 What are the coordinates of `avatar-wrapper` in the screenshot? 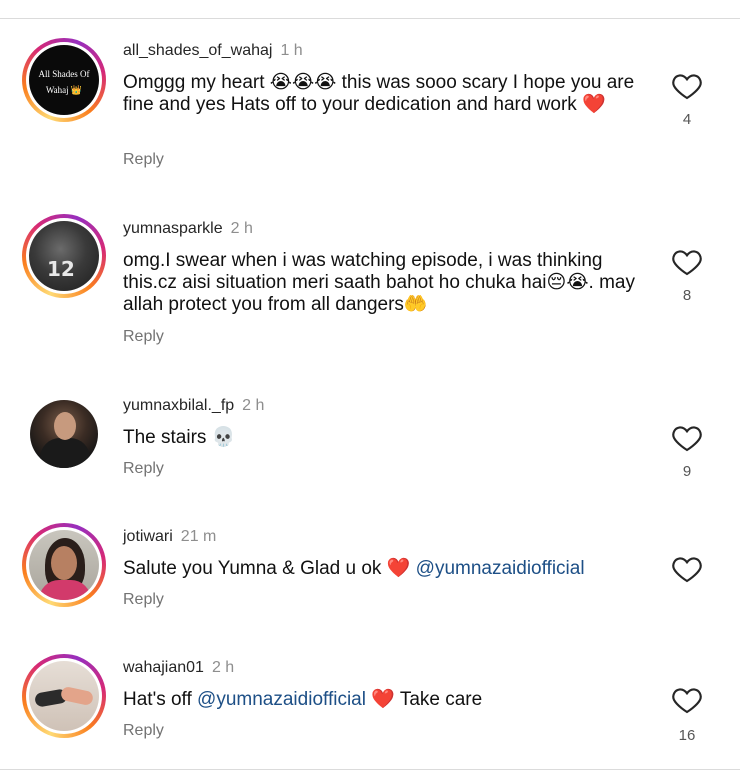 It's located at (64, 434).